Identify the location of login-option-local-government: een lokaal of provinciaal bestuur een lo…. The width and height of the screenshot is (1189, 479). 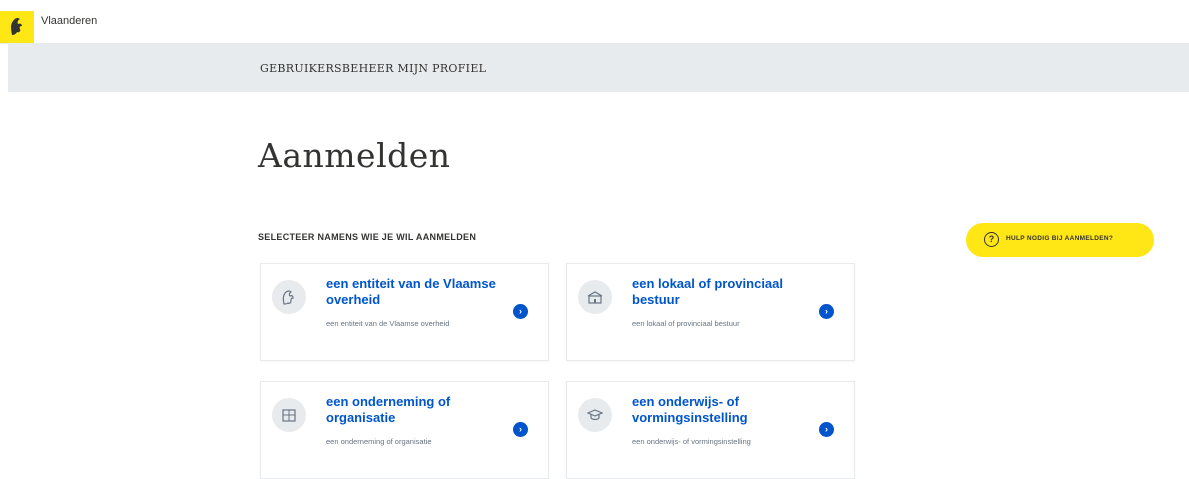
(710, 312).